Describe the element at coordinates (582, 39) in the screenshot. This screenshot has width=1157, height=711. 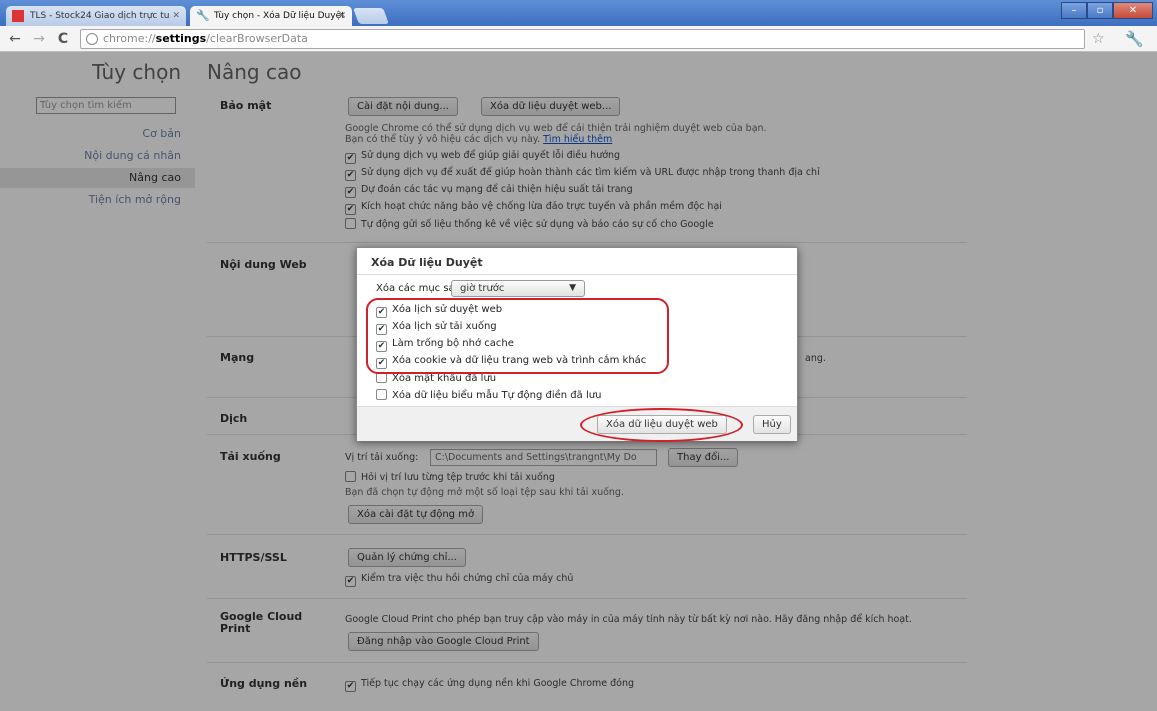
I see `address-bar: chrome://settings/clearBrowserData` at that location.